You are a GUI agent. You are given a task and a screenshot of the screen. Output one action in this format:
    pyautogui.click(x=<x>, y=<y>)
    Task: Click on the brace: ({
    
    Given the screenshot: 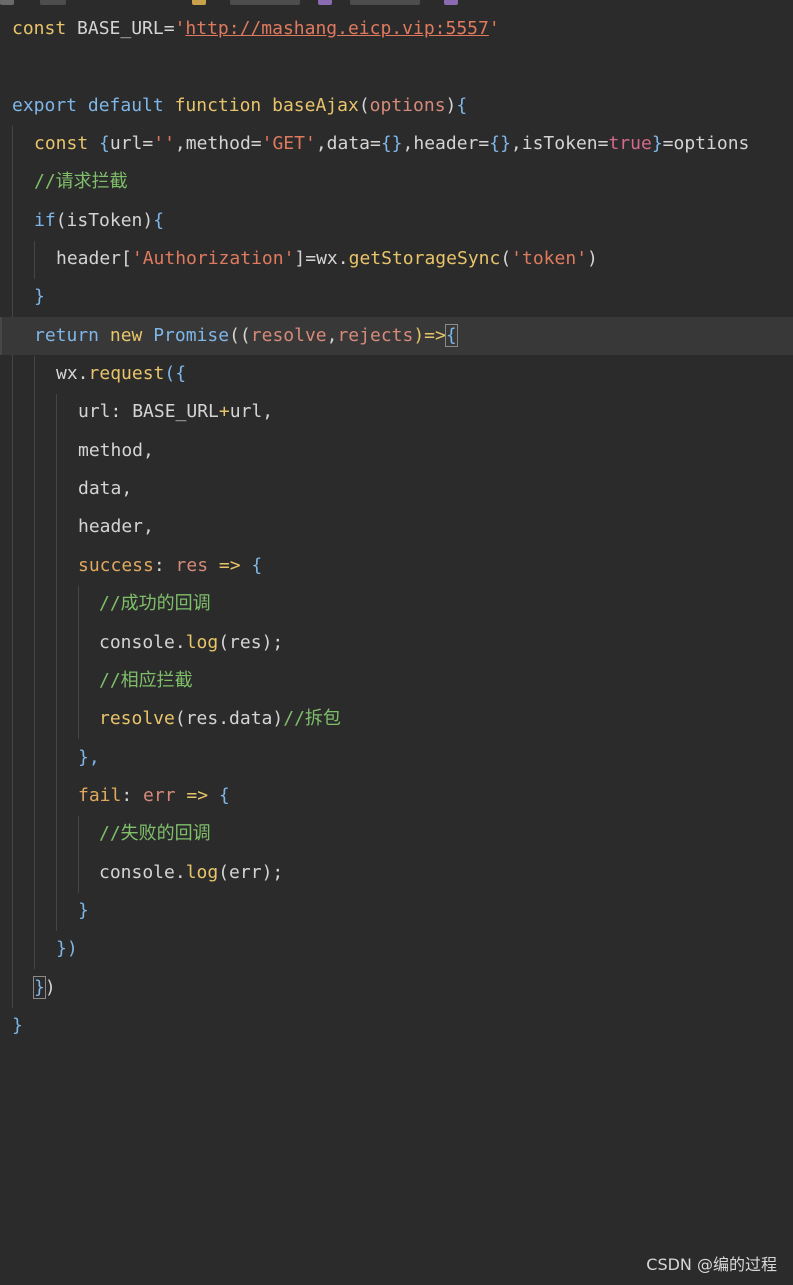 What is the action you would take?
    pyautogui.click(x=175, y=374)
    